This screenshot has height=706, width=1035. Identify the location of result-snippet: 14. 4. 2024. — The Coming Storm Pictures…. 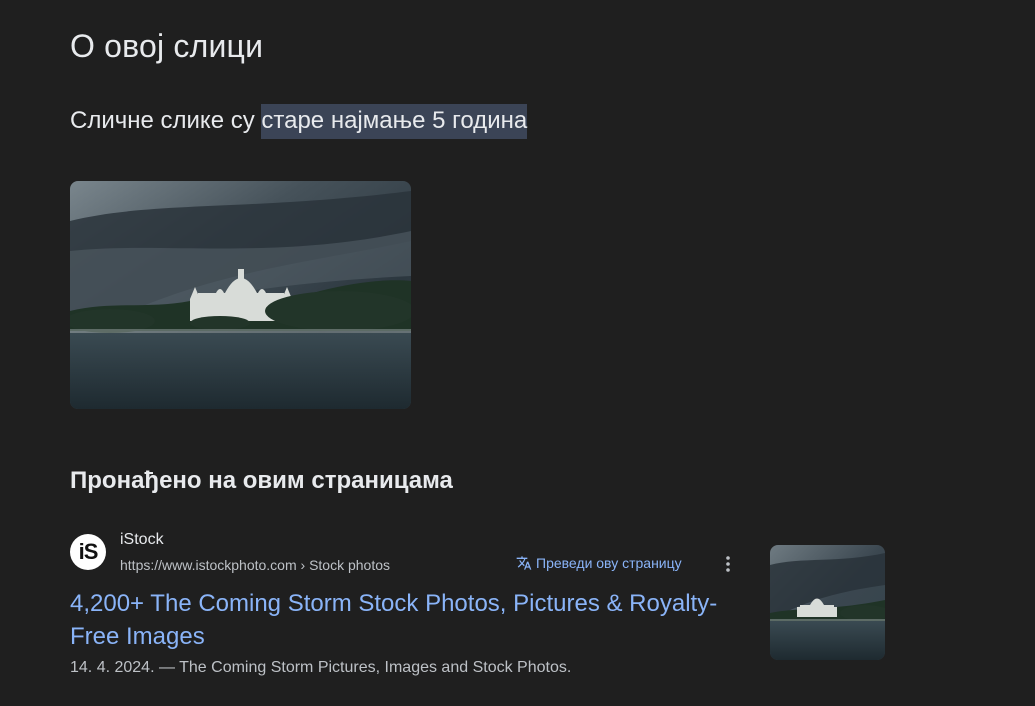
(321, 667).